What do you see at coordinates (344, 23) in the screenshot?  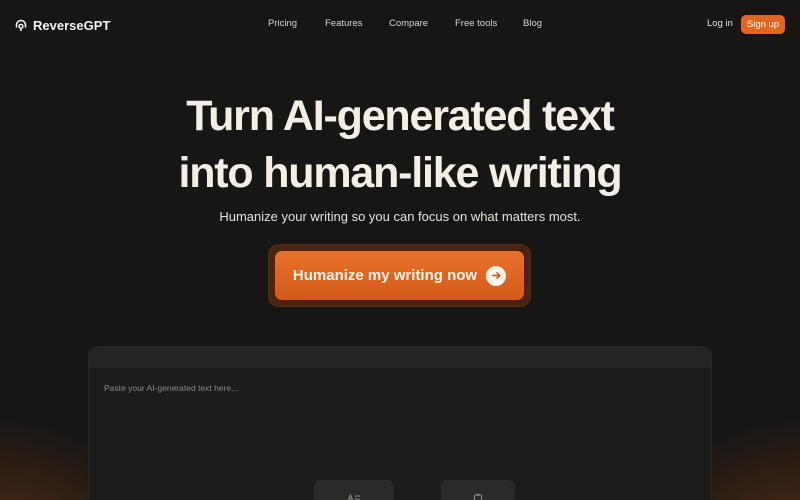 I see `nav-item-features: Features` at bounding box center [344, 23].